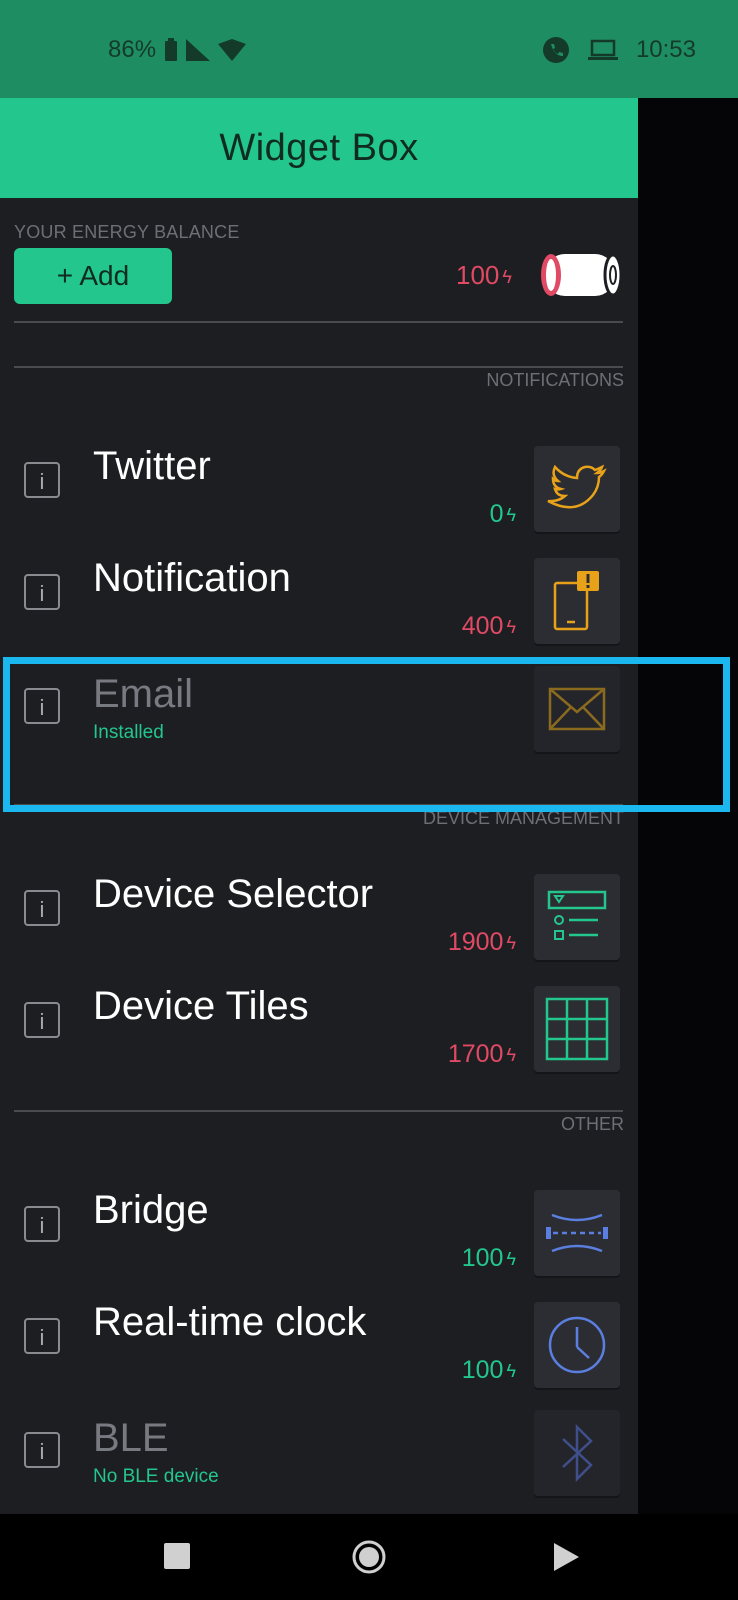 The width and height of the screenshot is (738, 1600). What do you see at coordinates (577, 1029) in the screenshot?
I see `device-tiles-icon` at bounding box center [577, 1029].